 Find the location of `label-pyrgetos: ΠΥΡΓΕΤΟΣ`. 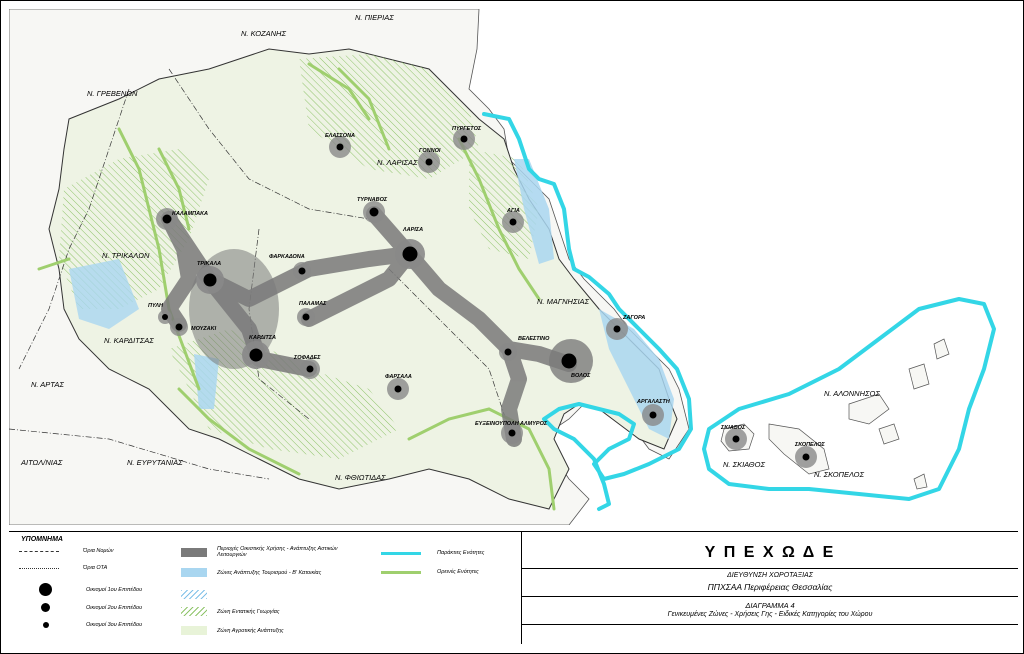

label-pyrgetos: ΠΥΡΓΕΤΟΣ is located at coordinates (467, 129).